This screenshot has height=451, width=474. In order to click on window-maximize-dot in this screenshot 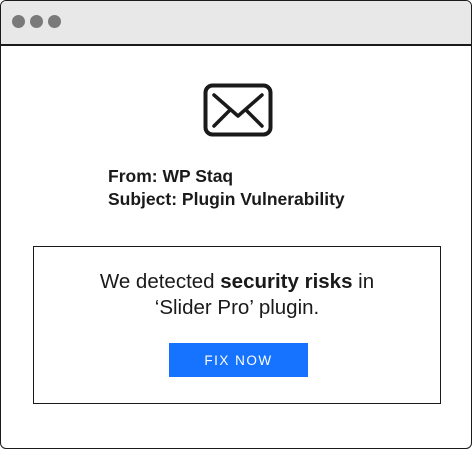, I will do `click(54, 21)`.